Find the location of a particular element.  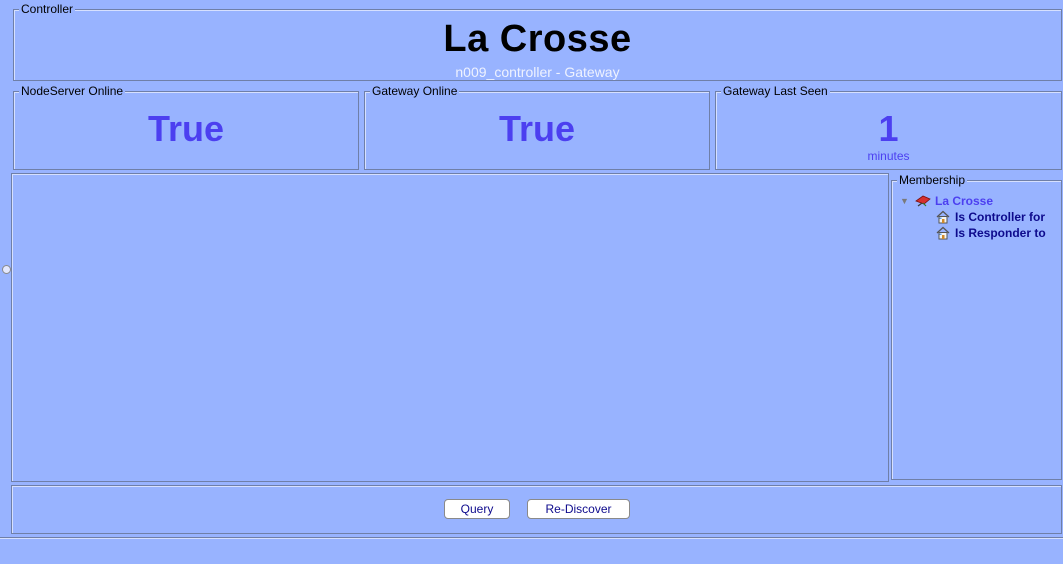

gateway-online-panel: Gateway Online True is located at coordinates (537, 127).